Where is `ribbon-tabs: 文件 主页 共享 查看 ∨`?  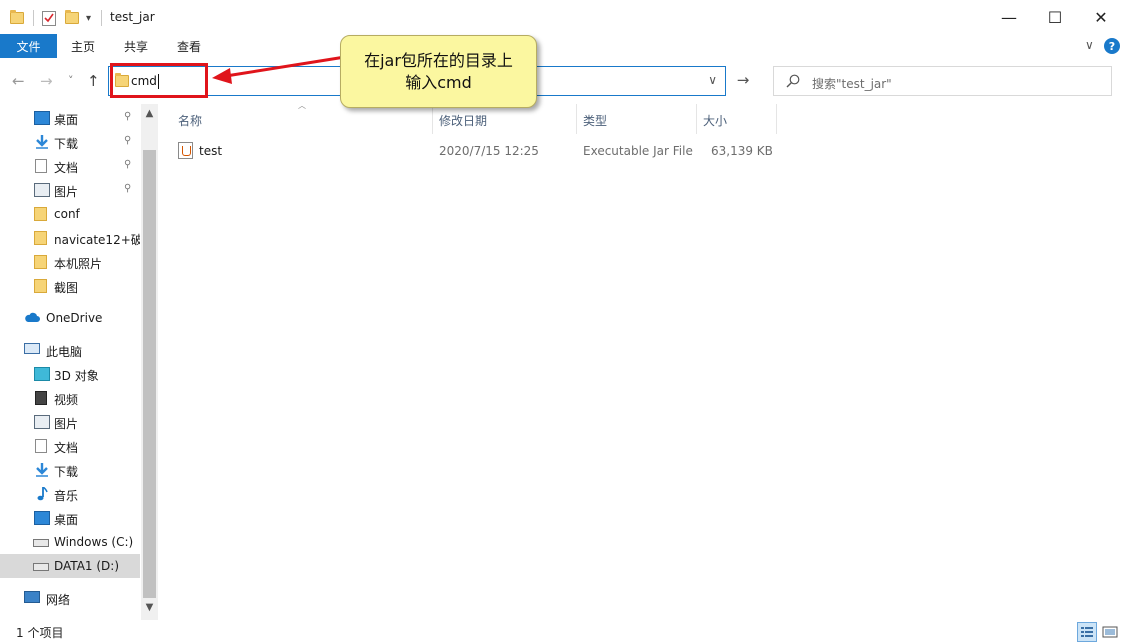
ribbon-tabs: 文件 主页 共享 查看 ∨ is located at coordinates (563, 46).